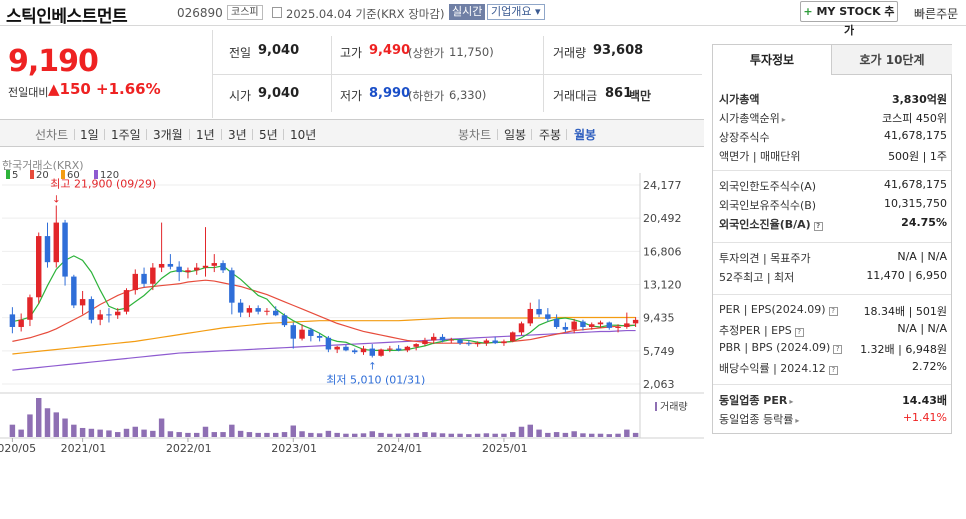 The width and height of the screenshot is (966, 519). Describe the element at coordinates (168, 134) in the screenshot. I see `range-3m: 3개월` at that location.